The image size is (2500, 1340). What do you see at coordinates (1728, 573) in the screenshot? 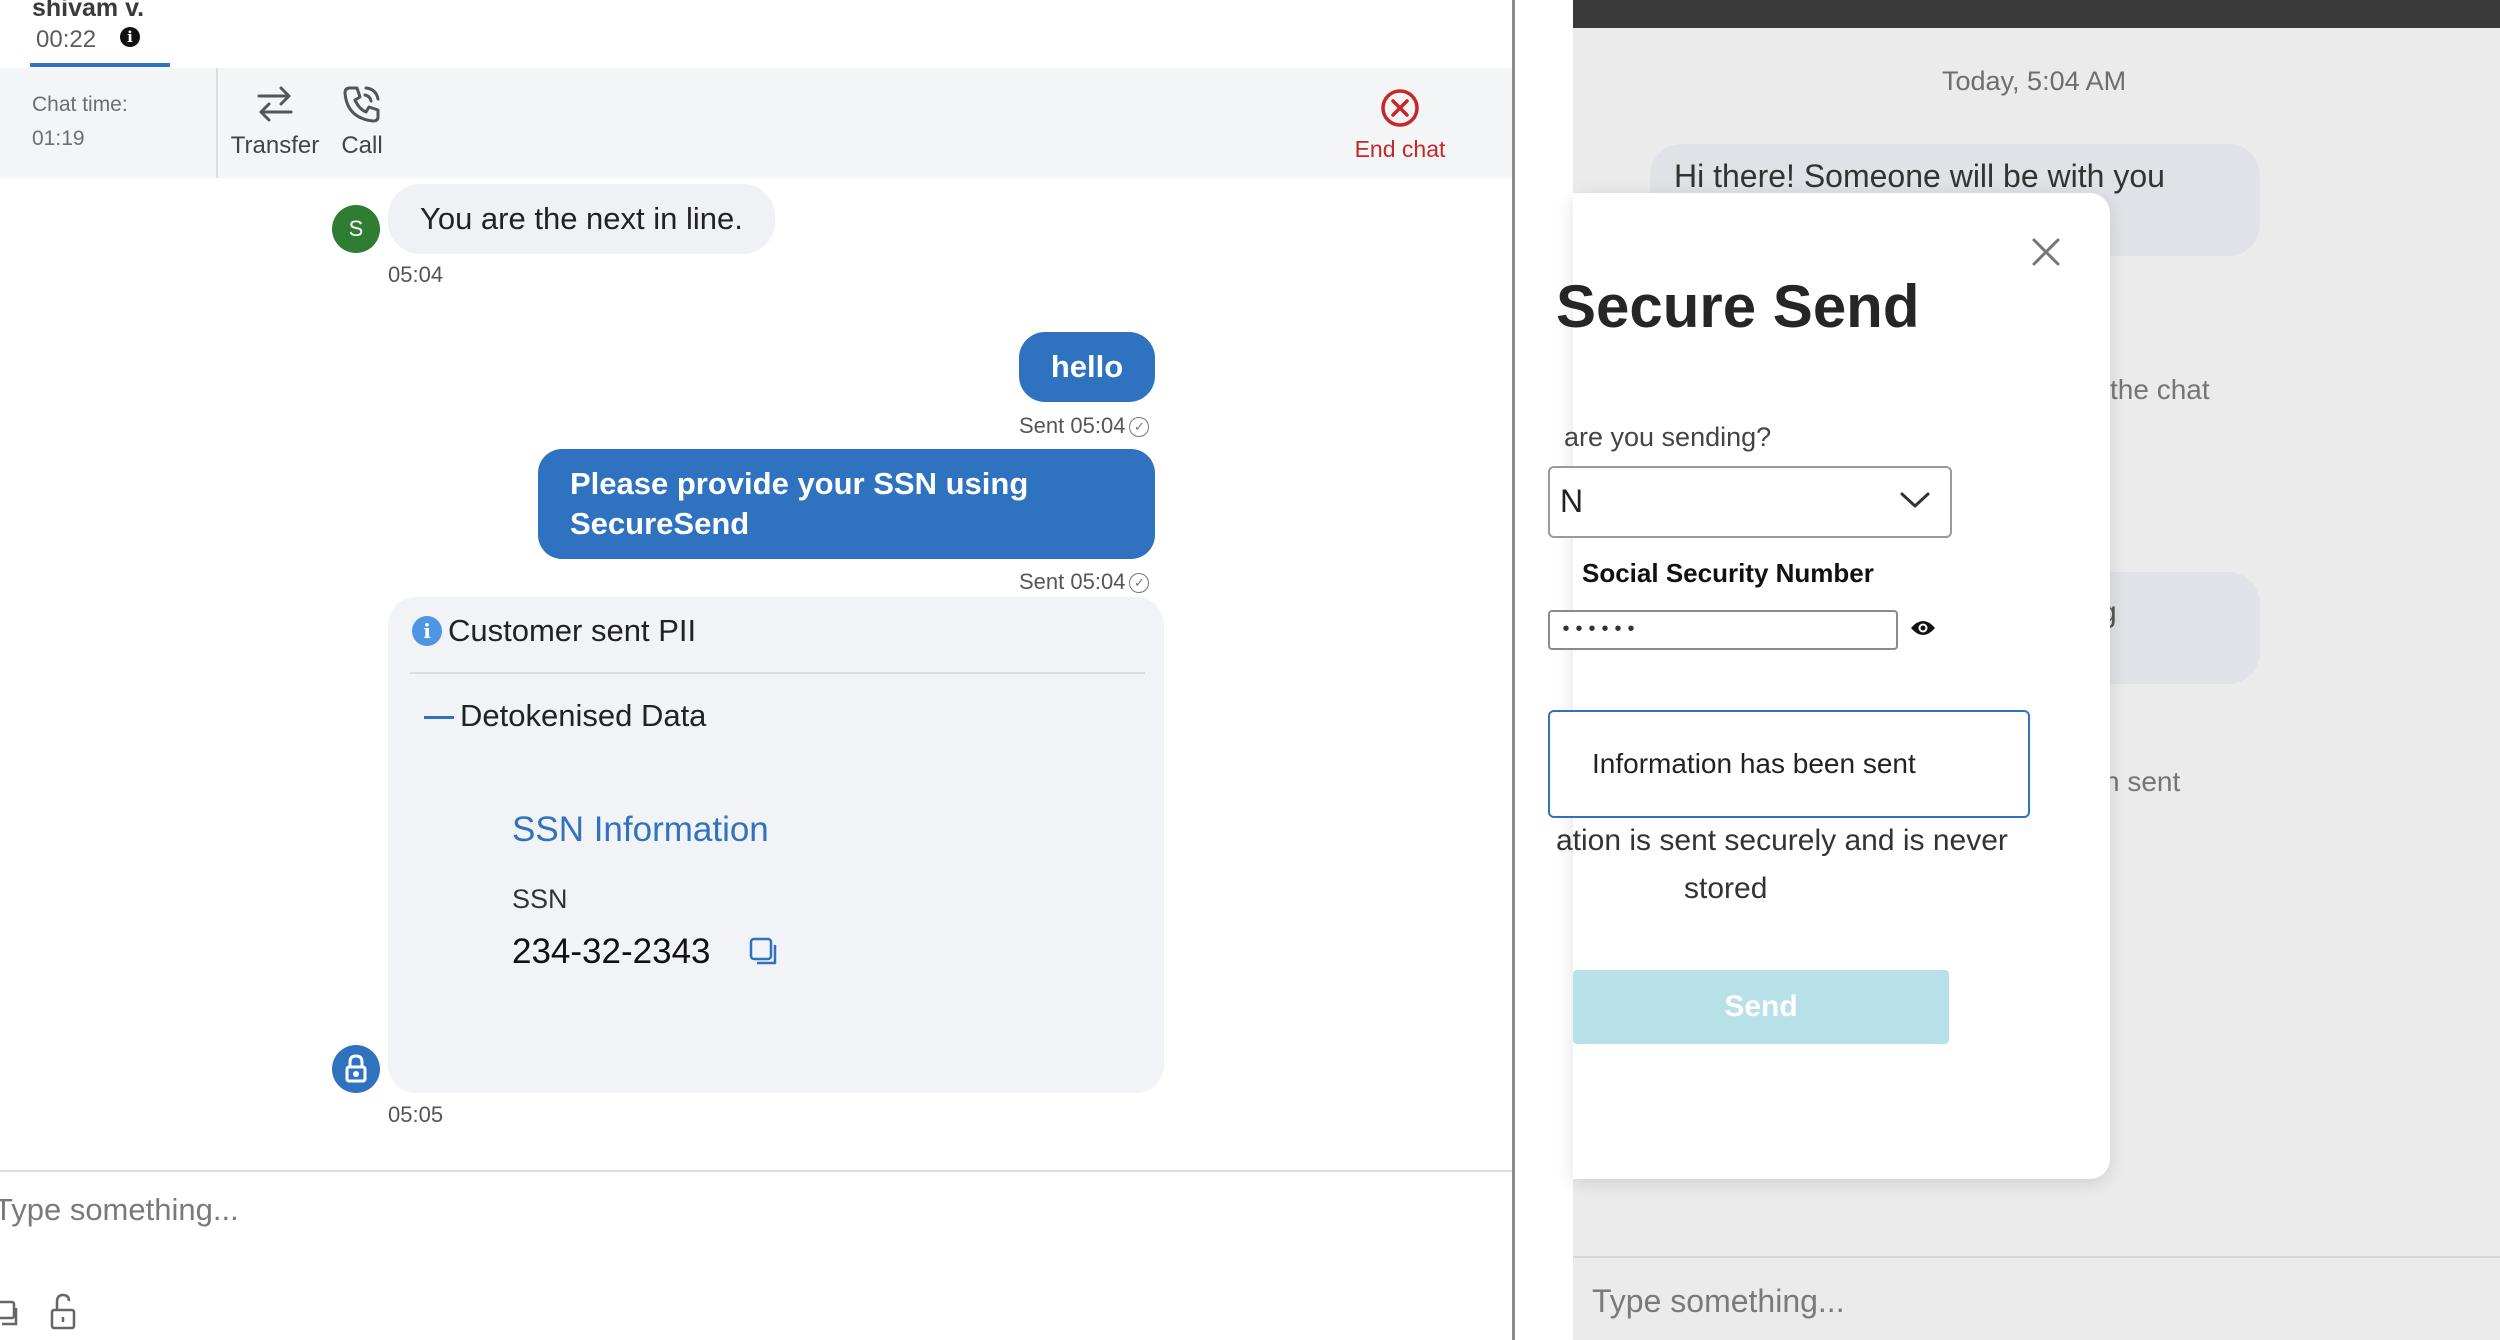
I see `ssn-field-label: Social Security Number` at bounding box center [1728, 573].